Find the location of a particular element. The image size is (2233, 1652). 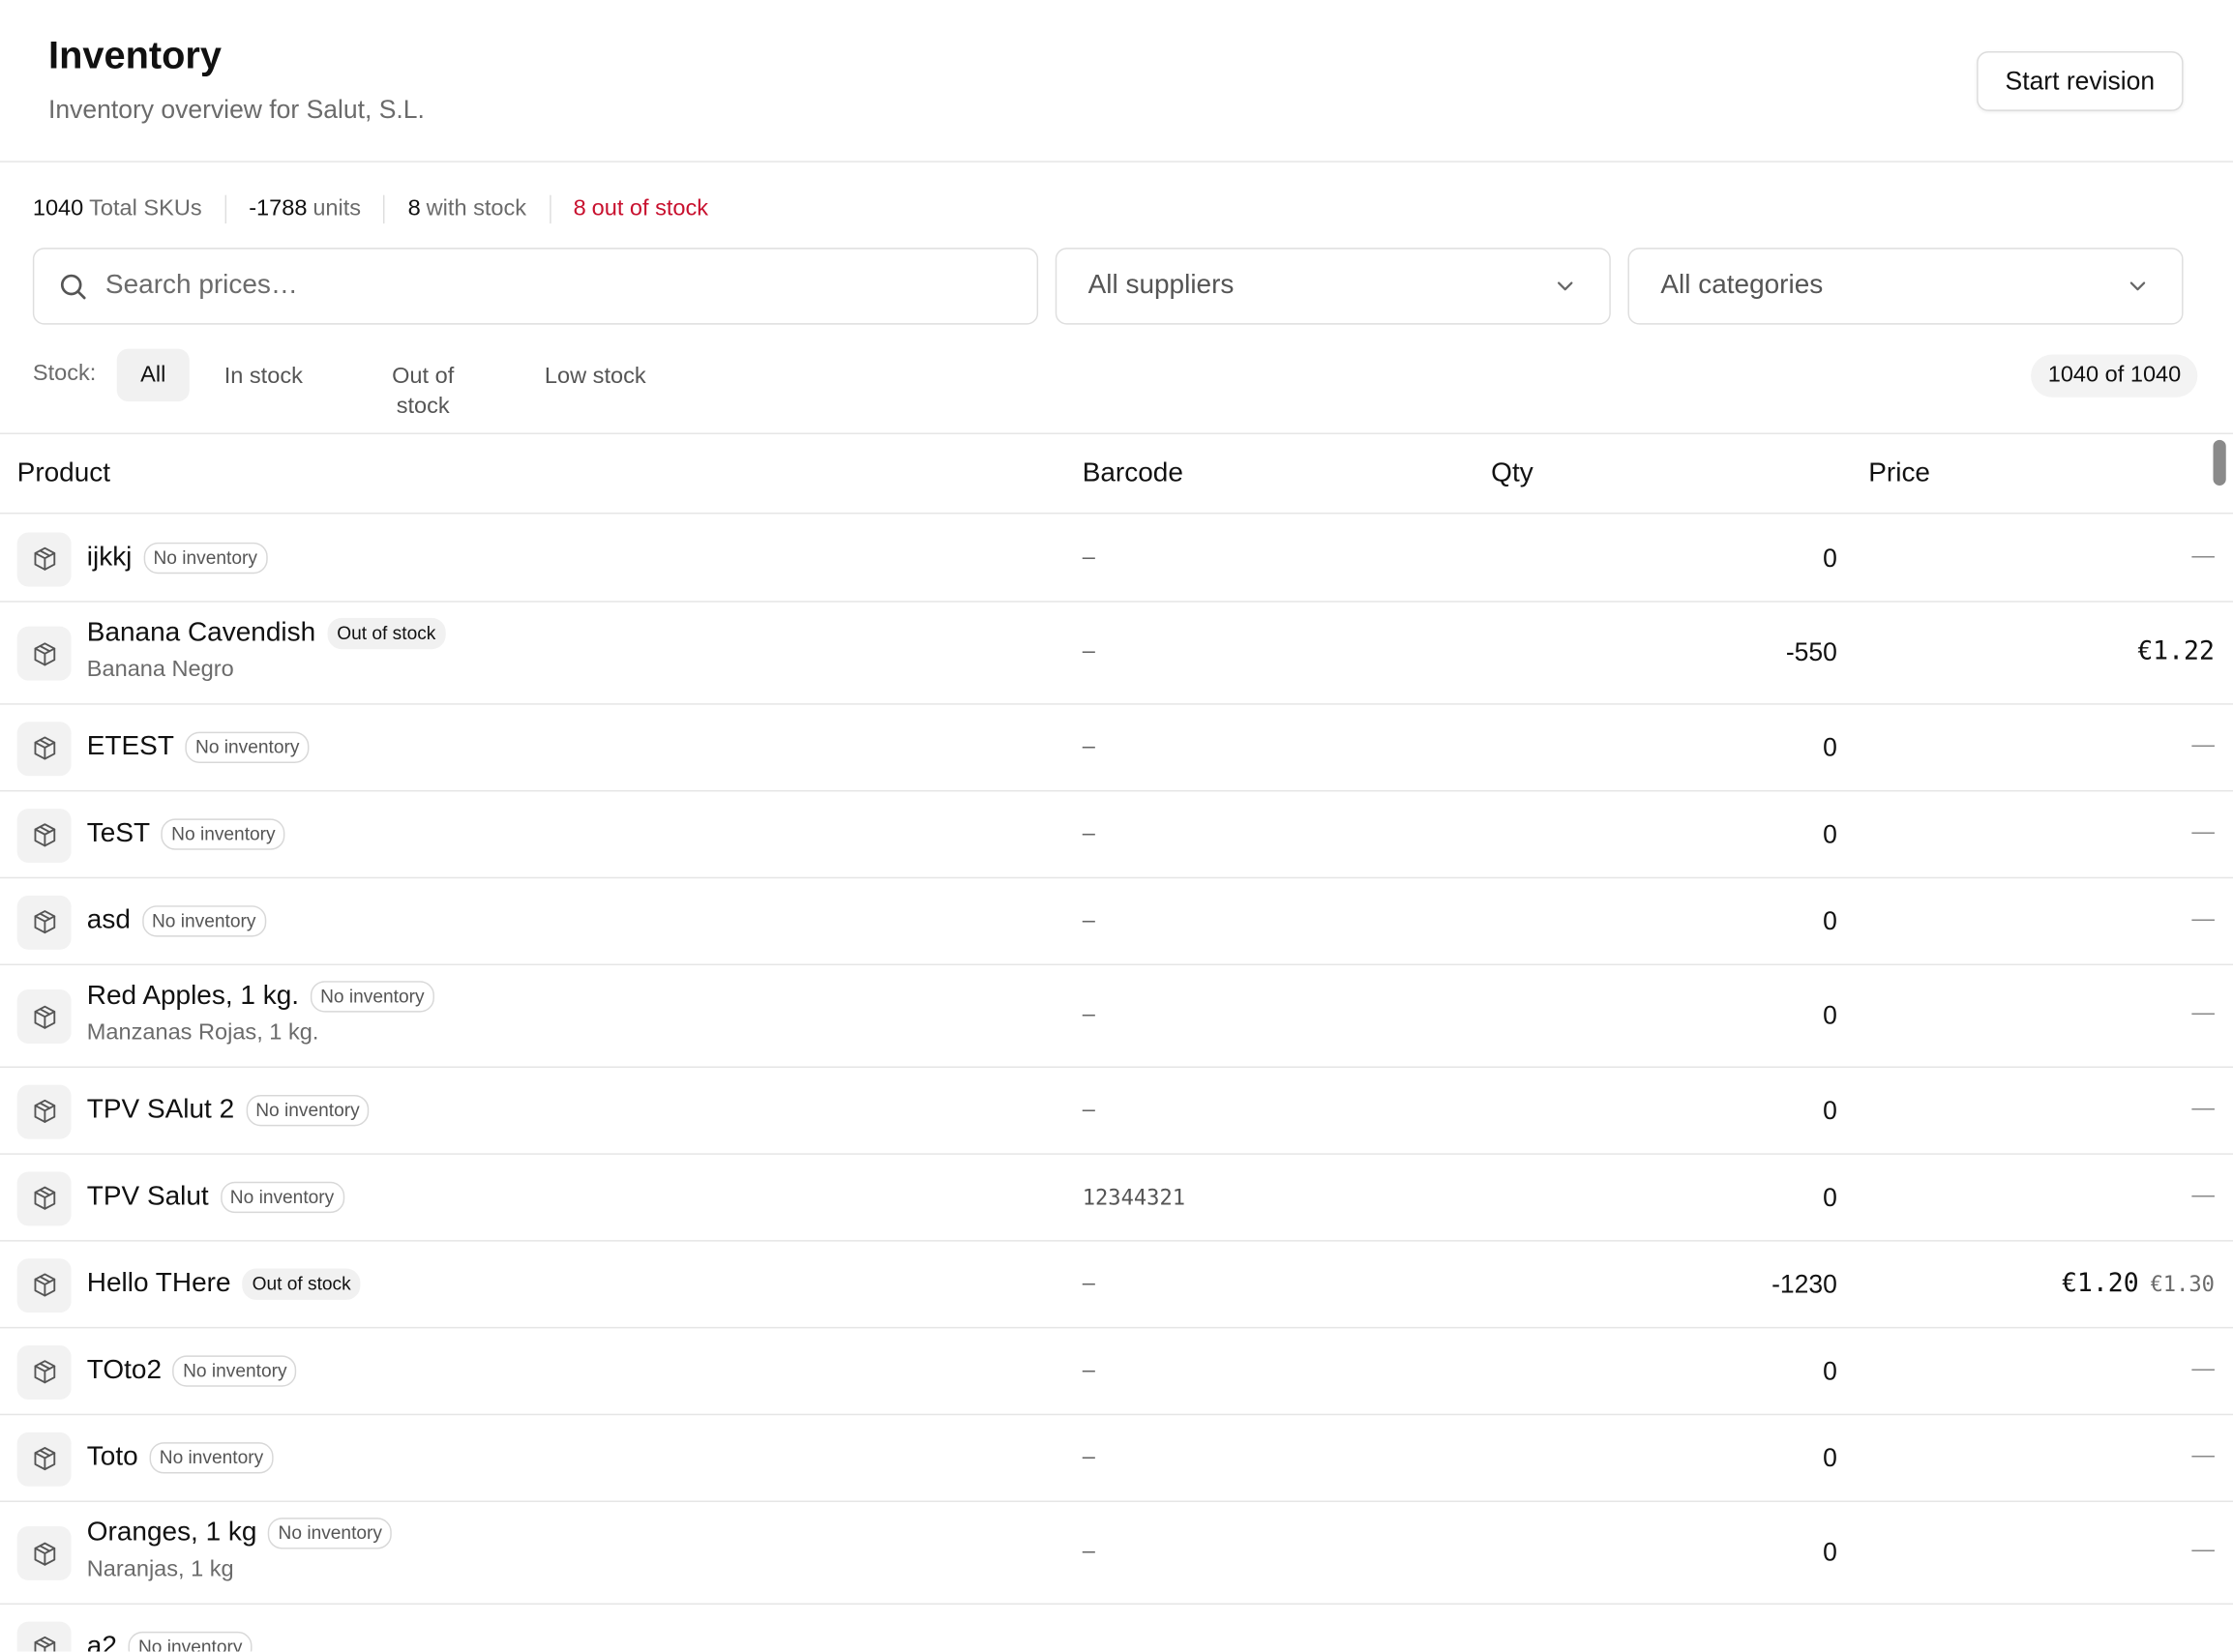

chip-all: All is located at coordinates (153, 375).